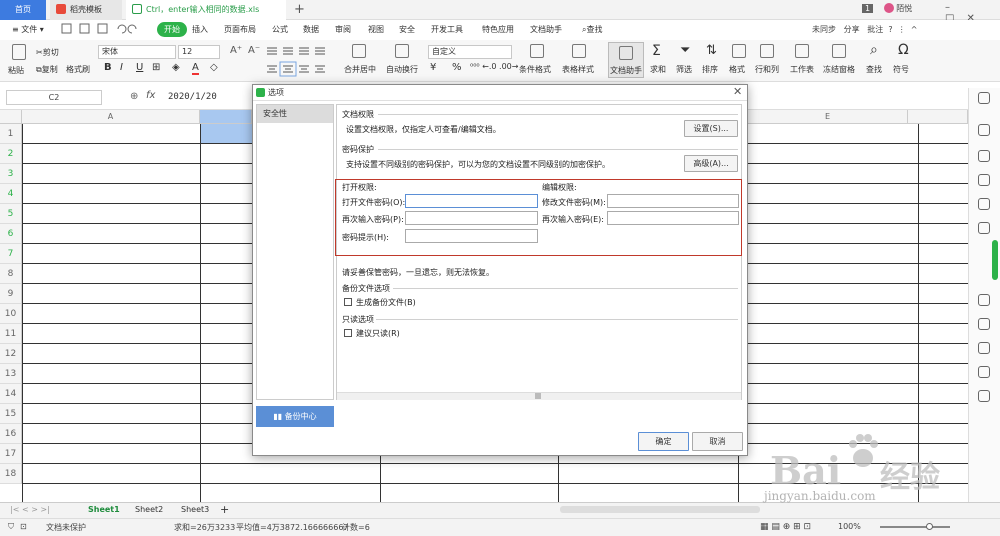  I want to click on view-mode-icons: ▦ ▤ ⊕ ⊞ ⊡, so click(785, 527).